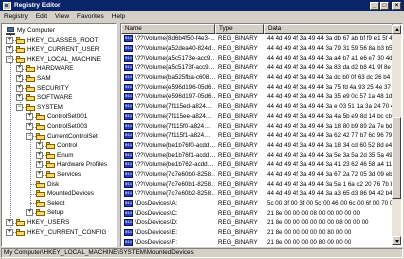 This screenshot has width=404, height=259. I want to click on column-header-name: Name, so click(168, 29).